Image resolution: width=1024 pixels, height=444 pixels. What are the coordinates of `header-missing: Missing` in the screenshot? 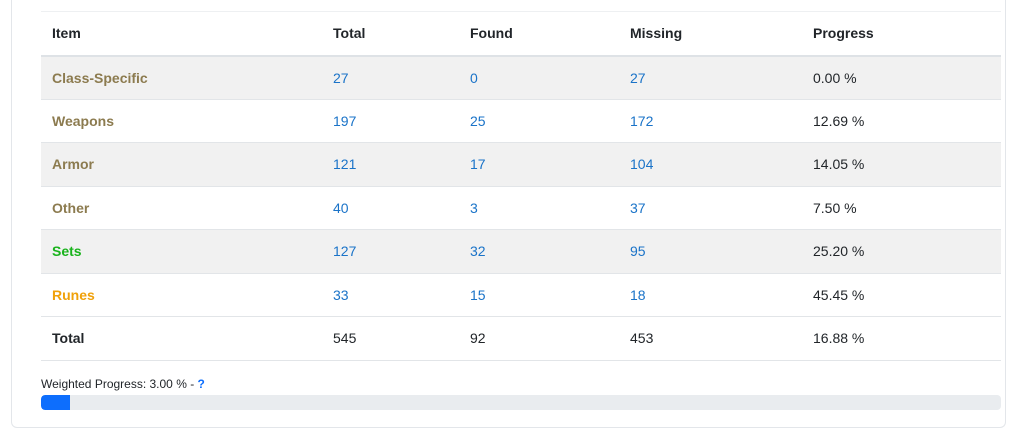 It's located at (710, 34).